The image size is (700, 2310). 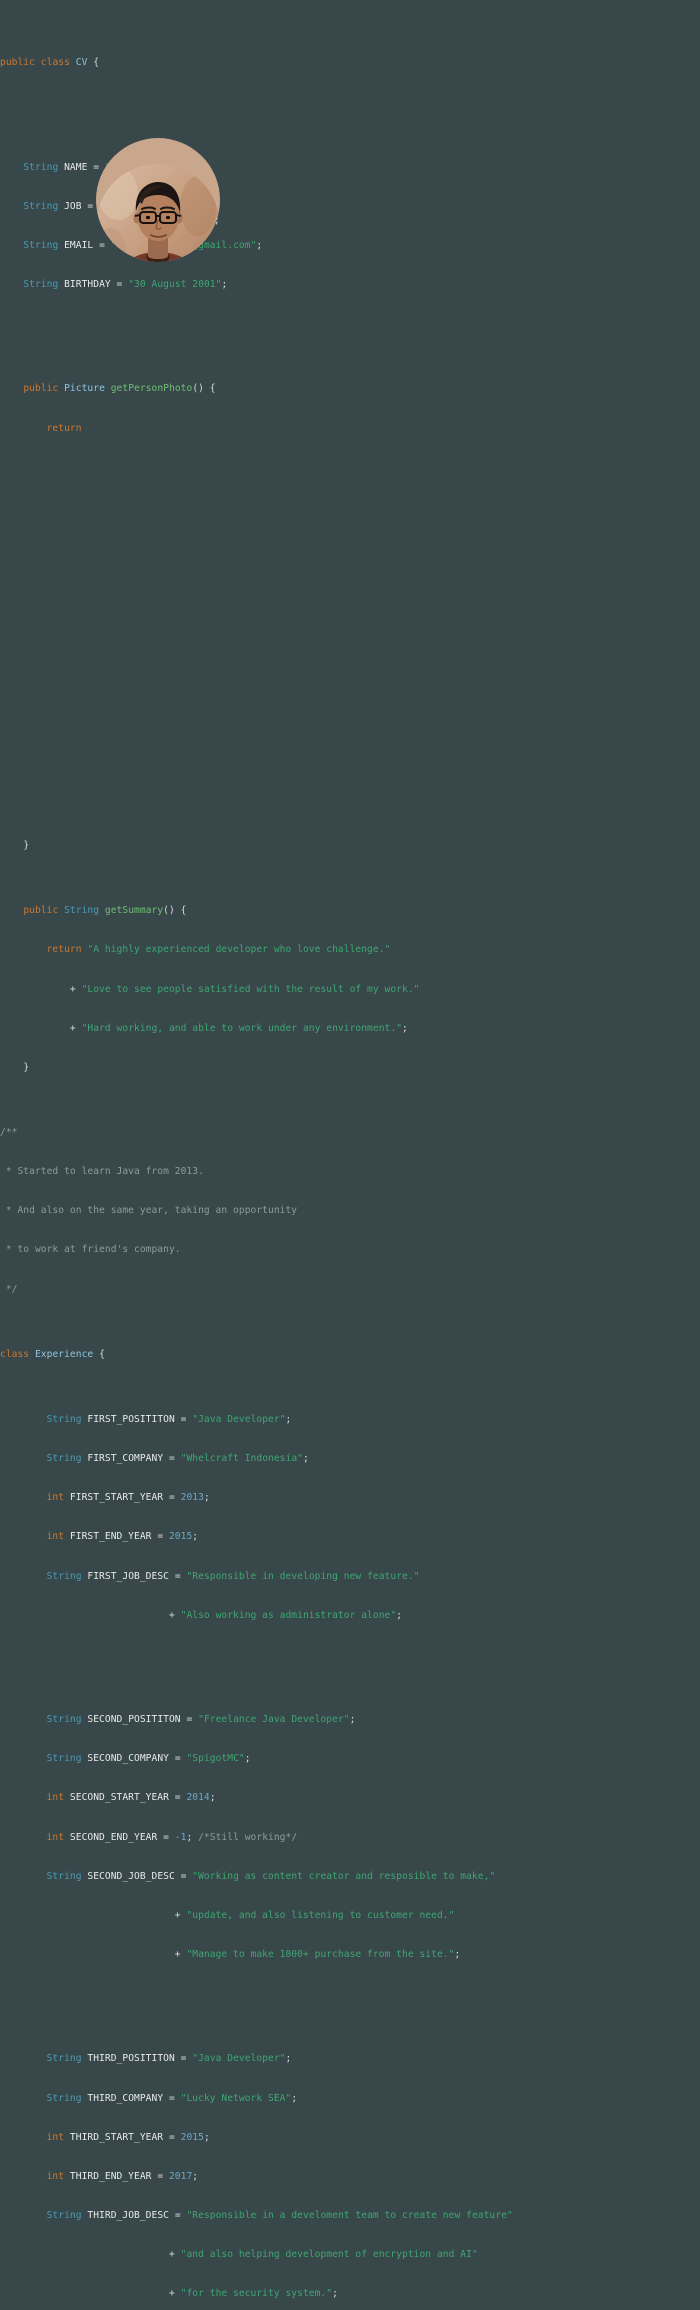 I want to click on keyword-return-1: return, so click(x=64, y=428).